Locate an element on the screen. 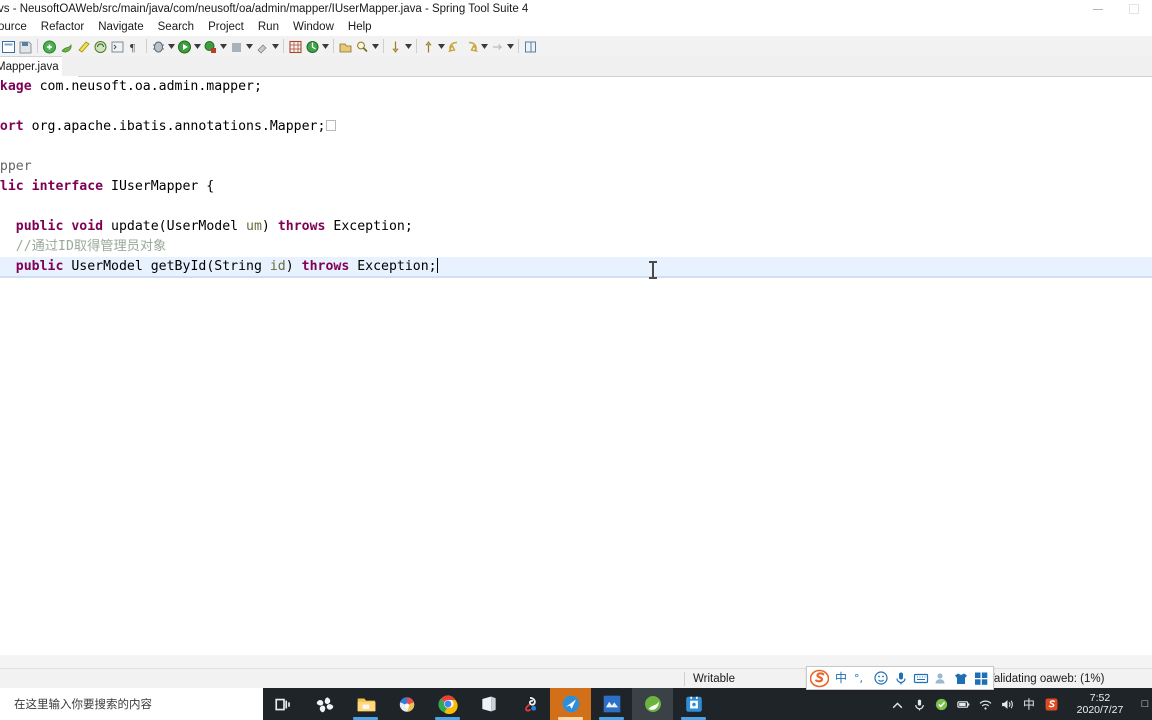  taskbar-app-list is located at coordinates (488, 704).